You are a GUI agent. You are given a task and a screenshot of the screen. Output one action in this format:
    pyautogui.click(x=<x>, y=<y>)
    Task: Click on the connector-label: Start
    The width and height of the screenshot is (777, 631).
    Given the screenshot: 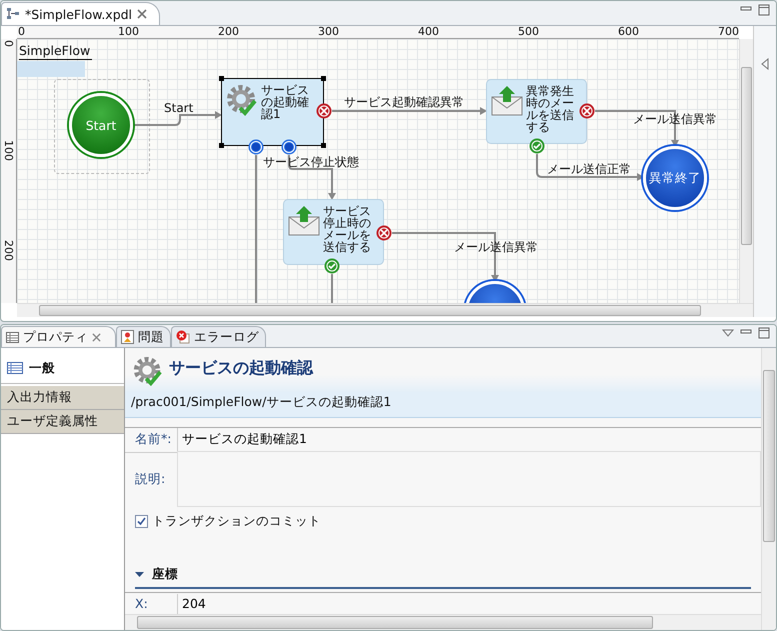 What is the action you would take?
    pyautogui.click(x=179, y=108)
    